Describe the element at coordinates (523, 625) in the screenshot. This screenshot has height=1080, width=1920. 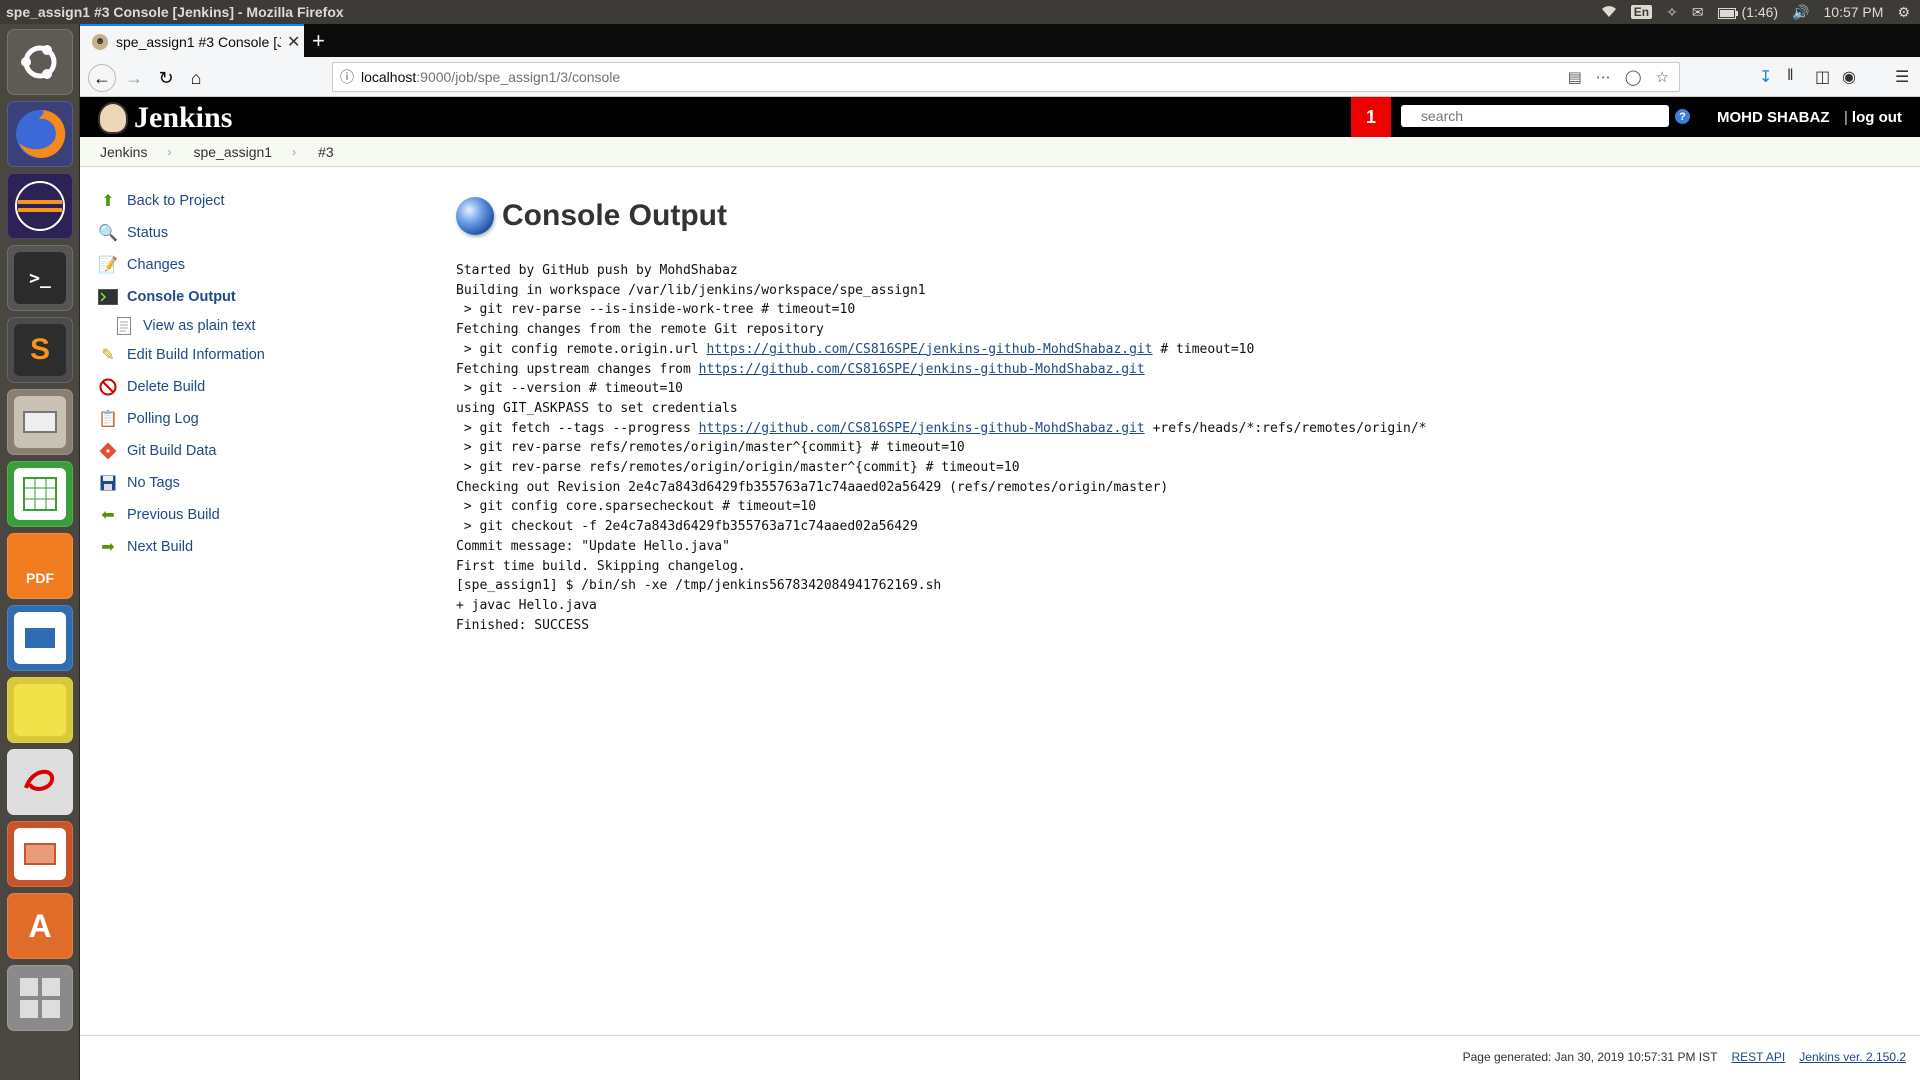
I see `console-line: Finished: SUCCESS` at that location.